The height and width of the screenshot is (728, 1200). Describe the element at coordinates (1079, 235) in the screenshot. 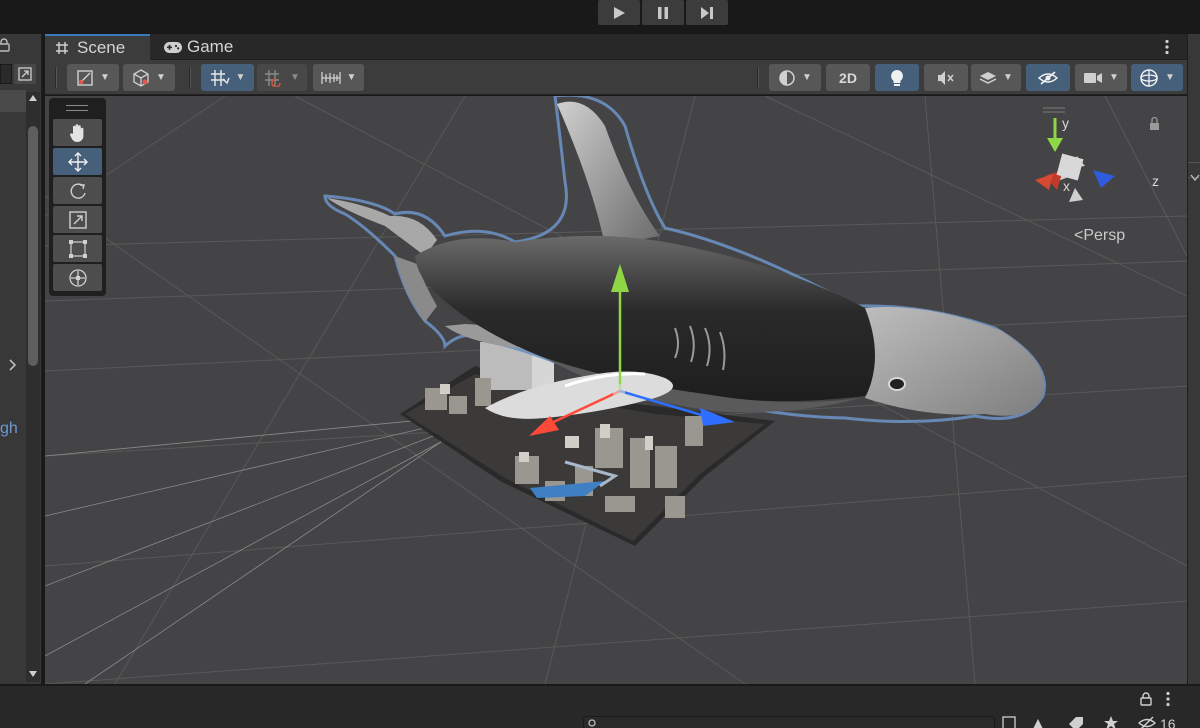

I see `chevron-left-icon: <` at that location.